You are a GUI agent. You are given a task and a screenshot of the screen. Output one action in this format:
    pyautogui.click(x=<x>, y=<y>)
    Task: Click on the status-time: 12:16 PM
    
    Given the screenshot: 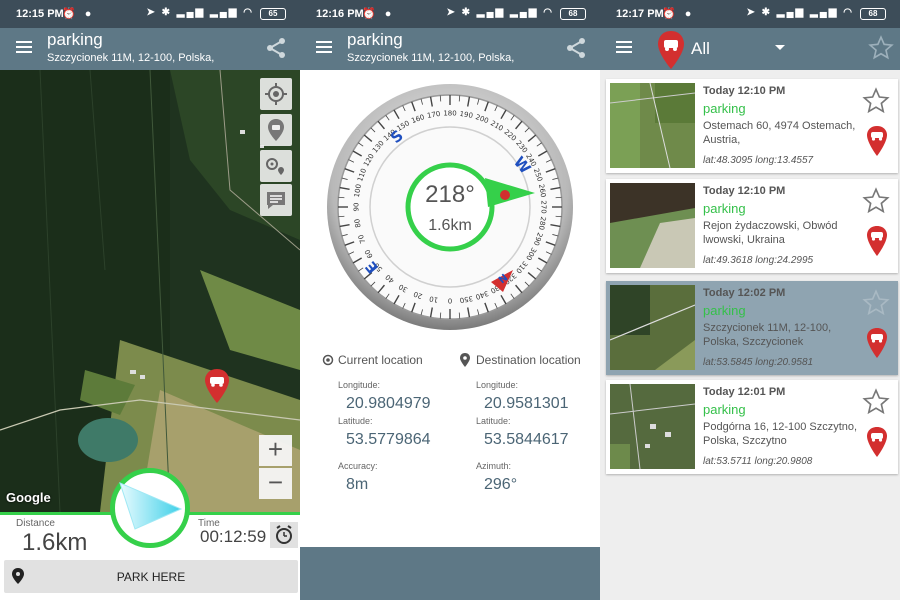 What is the action you would take?
    pyautogui.click(x=340, y=14)
    